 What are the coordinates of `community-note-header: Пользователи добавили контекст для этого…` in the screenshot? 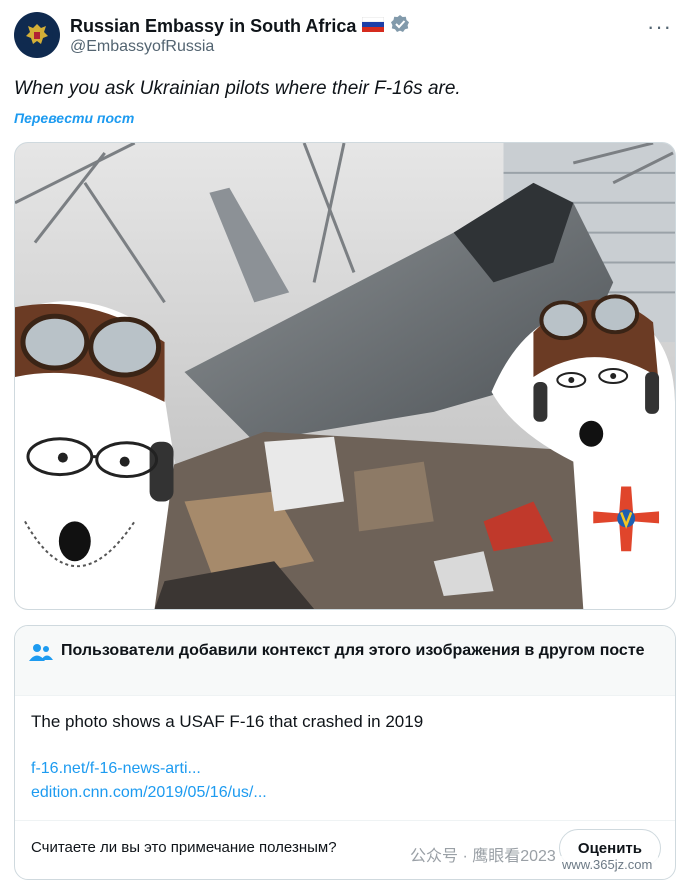 It's located at (345, 661).